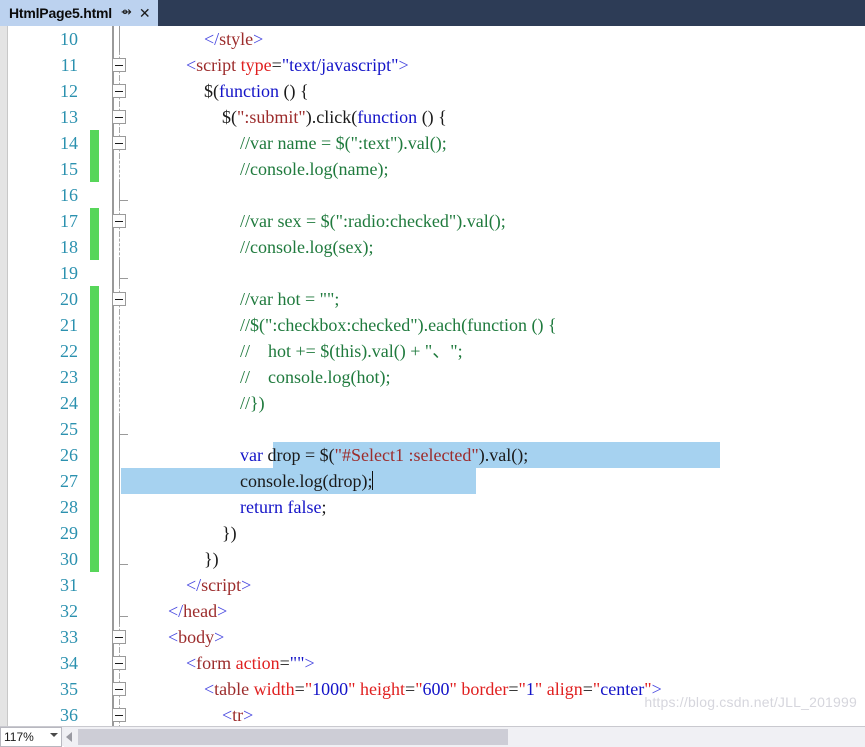 Image resolution: width=865 pixels, height=747 pixels. Describe the element at coordinates (485, 689) in the screenshot. I see `code-token-attr: border` at that location.